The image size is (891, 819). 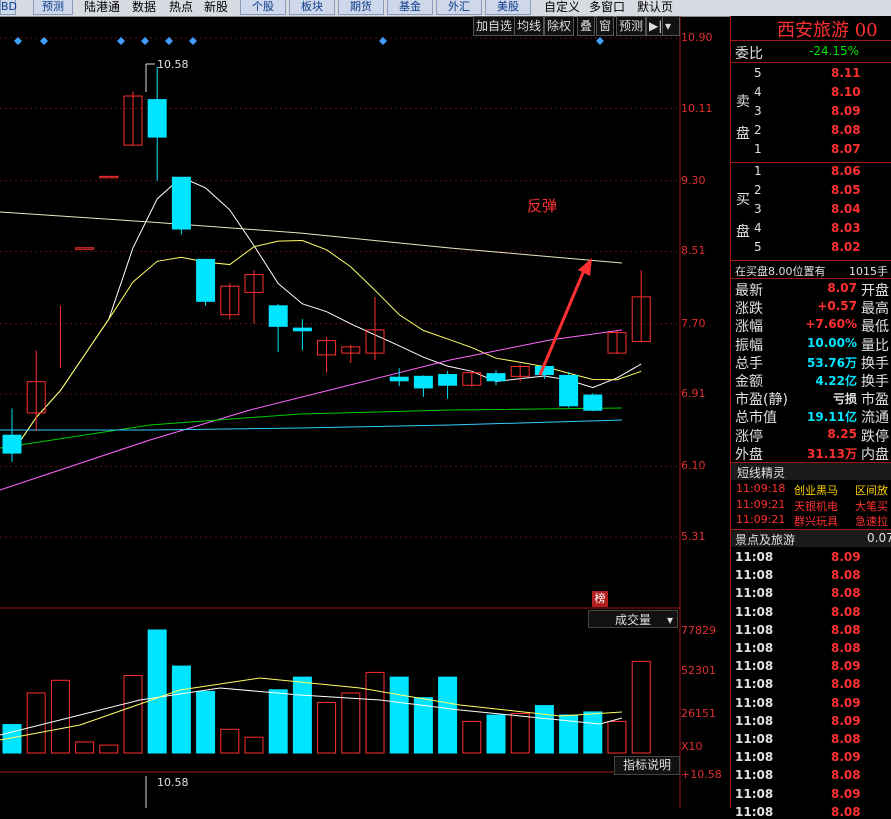 I want to click on overlay-button: 叠, so click(x=586, y=26).